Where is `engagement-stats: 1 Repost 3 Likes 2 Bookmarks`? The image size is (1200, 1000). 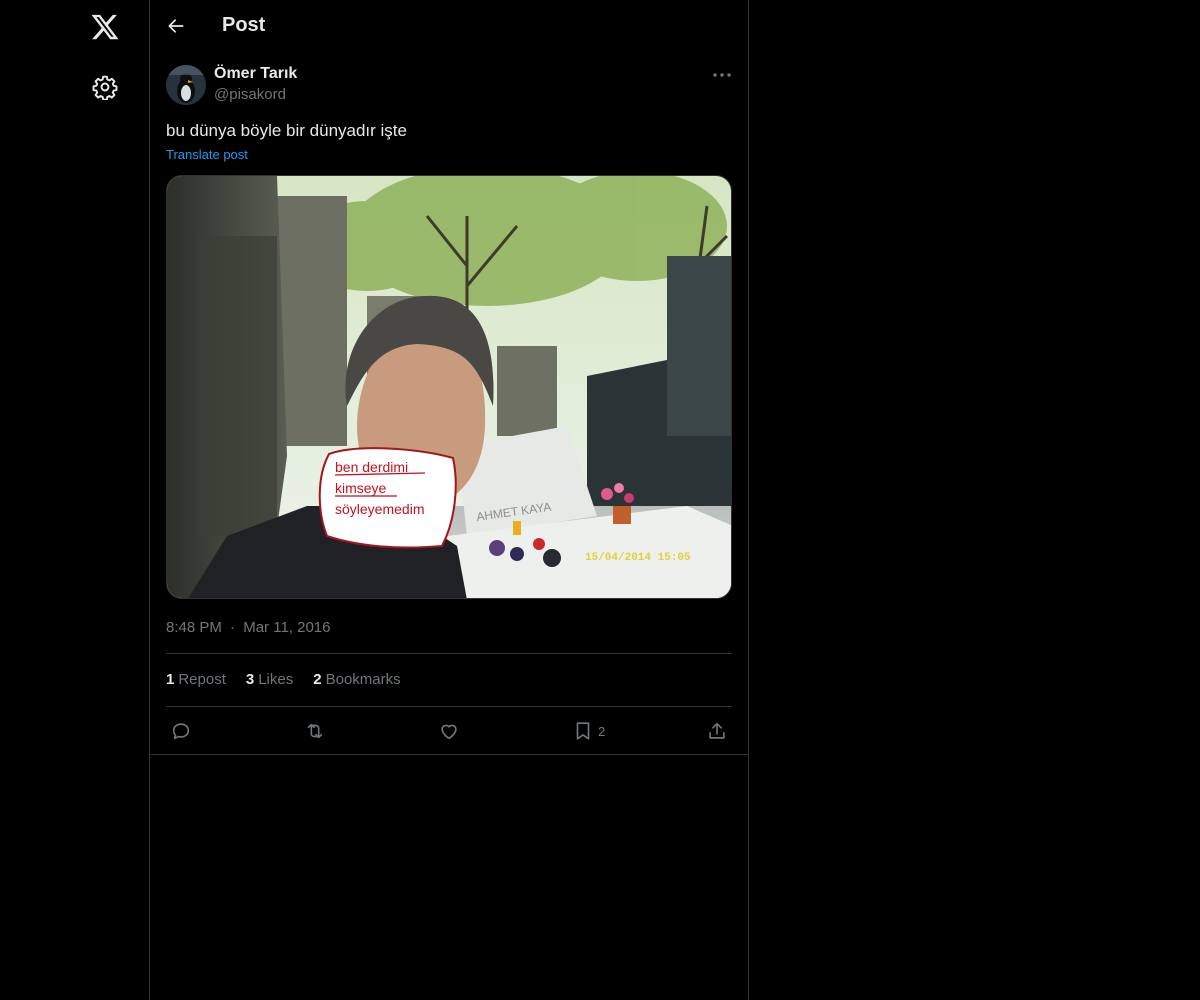
engagement-stats: 1 Repost 3 Likes 2 Bookmarks is located at coordinates (283, 679).